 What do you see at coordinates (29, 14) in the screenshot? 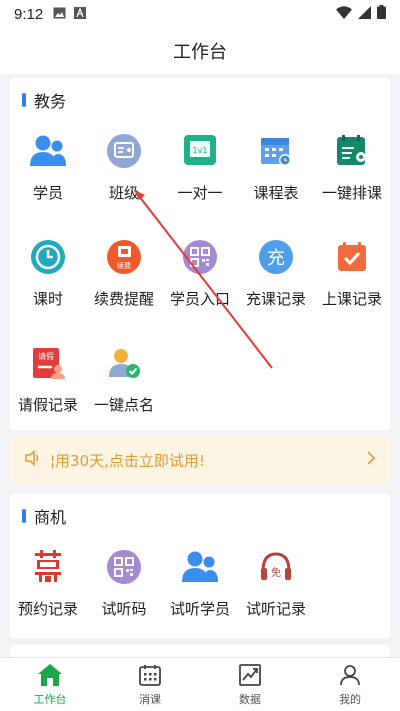
I see `status-time: 9:12` at bounding box center [29, 14].